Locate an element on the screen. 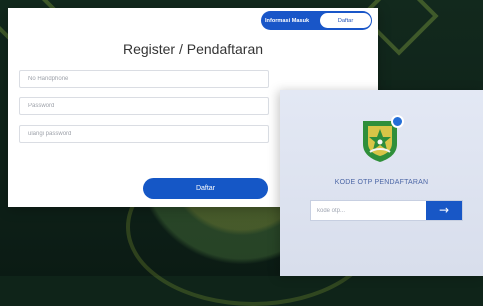 Image resolution: width=483 pixels, height=306 pixels. auth-mode-toggle: Informasi Masuk Daftar is located at coordinates (316, 20).